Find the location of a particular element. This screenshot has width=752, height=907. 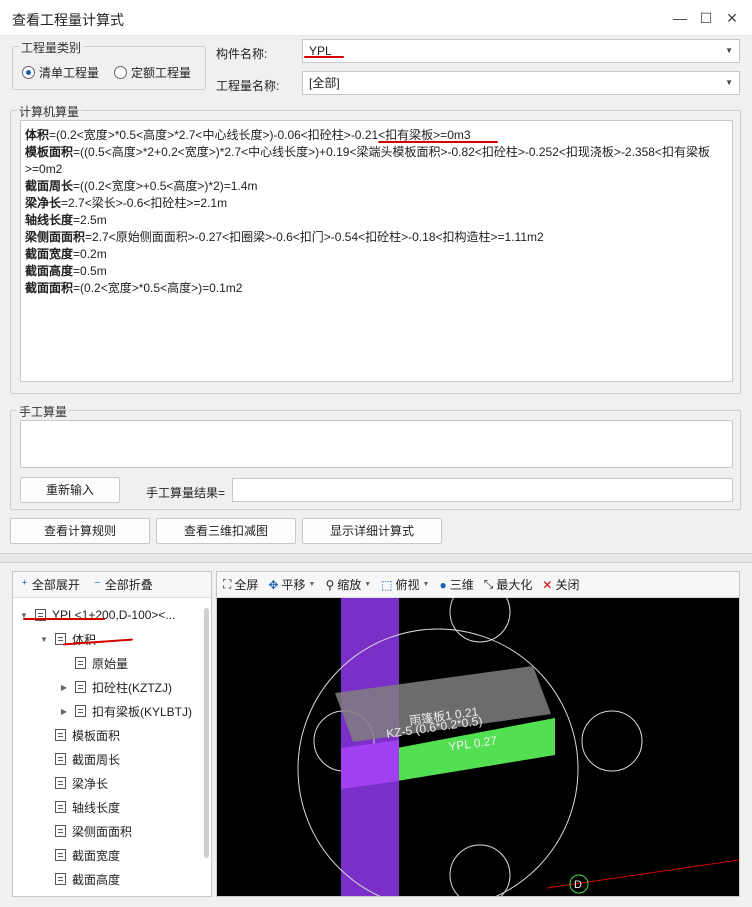

radio-quota-quantity: 定额工程量 is located at coordinates (152, 72).